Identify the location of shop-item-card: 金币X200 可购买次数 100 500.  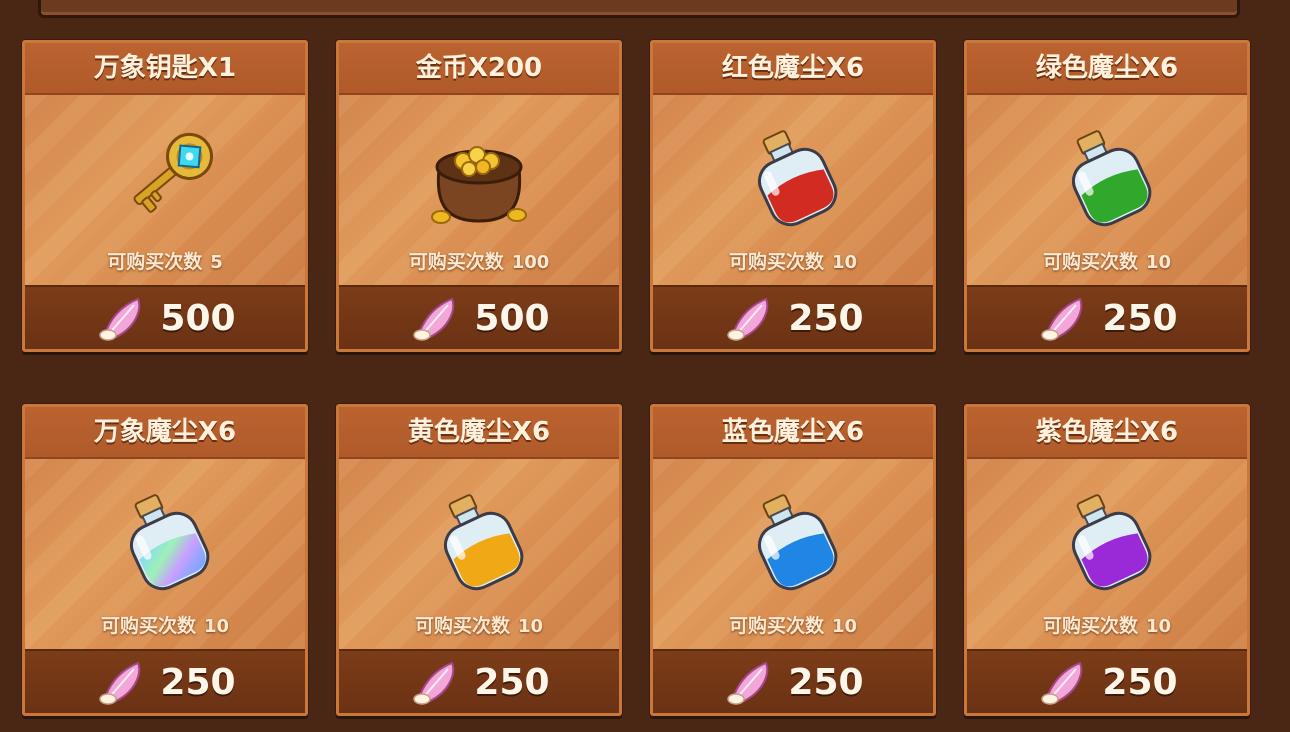
(479, 196).